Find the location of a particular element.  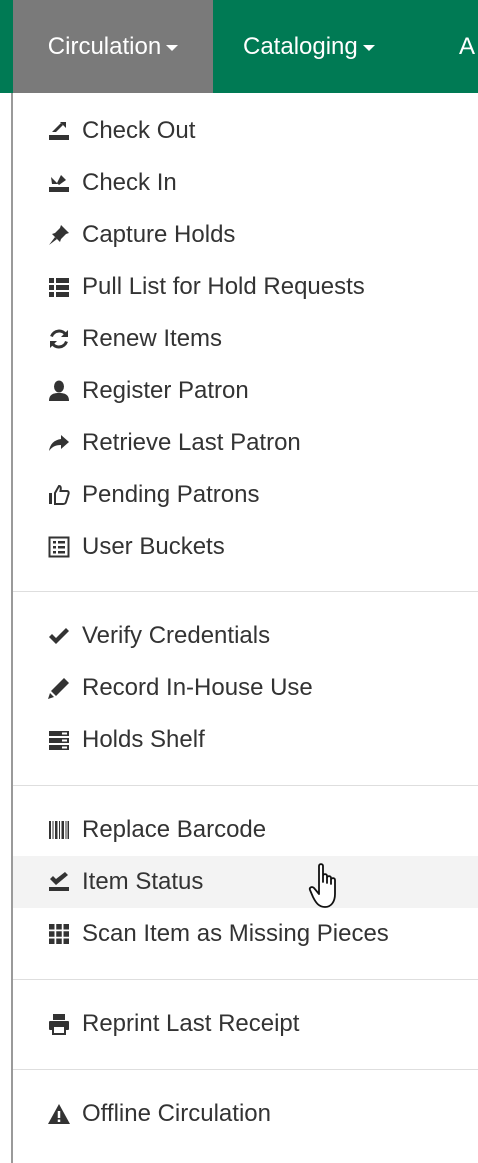

menu-item-offline-circulation: Offline Circulation is located at coordinates (245, 1114).